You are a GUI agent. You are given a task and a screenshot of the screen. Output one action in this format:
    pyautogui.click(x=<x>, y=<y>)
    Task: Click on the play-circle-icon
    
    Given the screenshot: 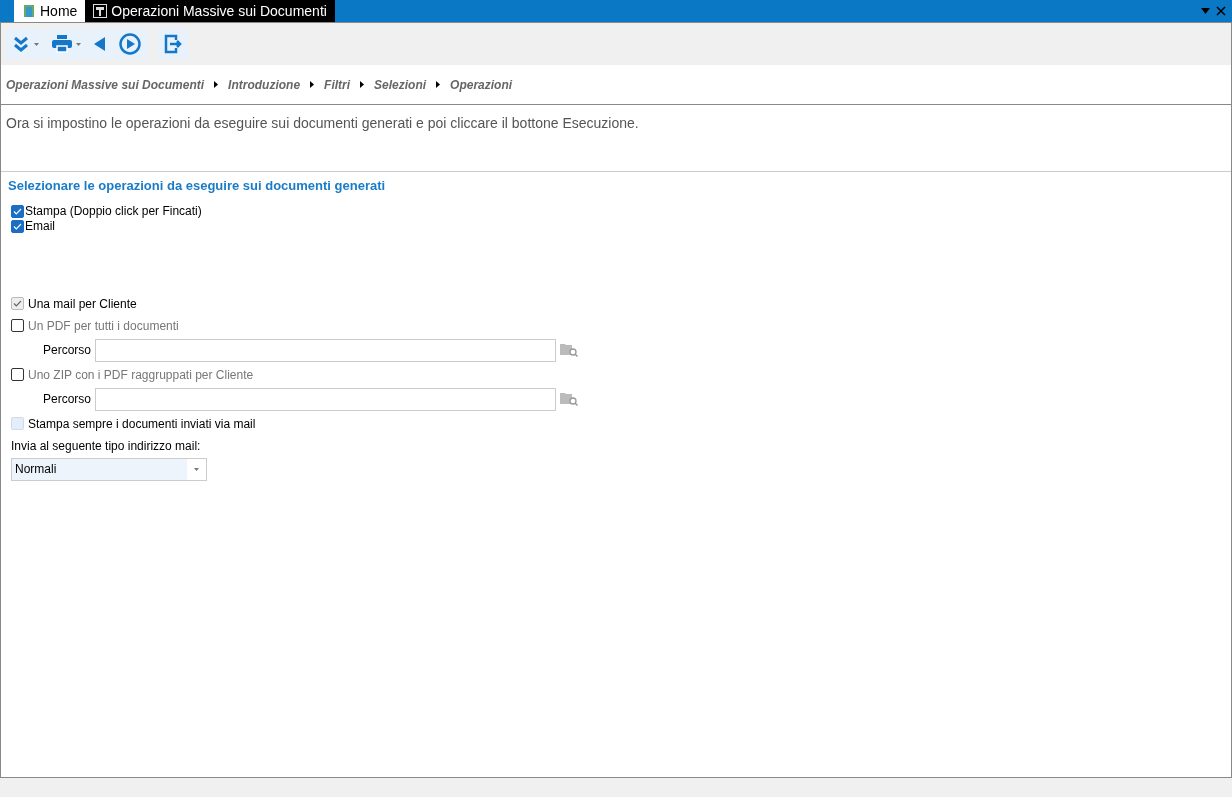 What is the action you would take?
    pyautogui.click(x=130, y=44)
    